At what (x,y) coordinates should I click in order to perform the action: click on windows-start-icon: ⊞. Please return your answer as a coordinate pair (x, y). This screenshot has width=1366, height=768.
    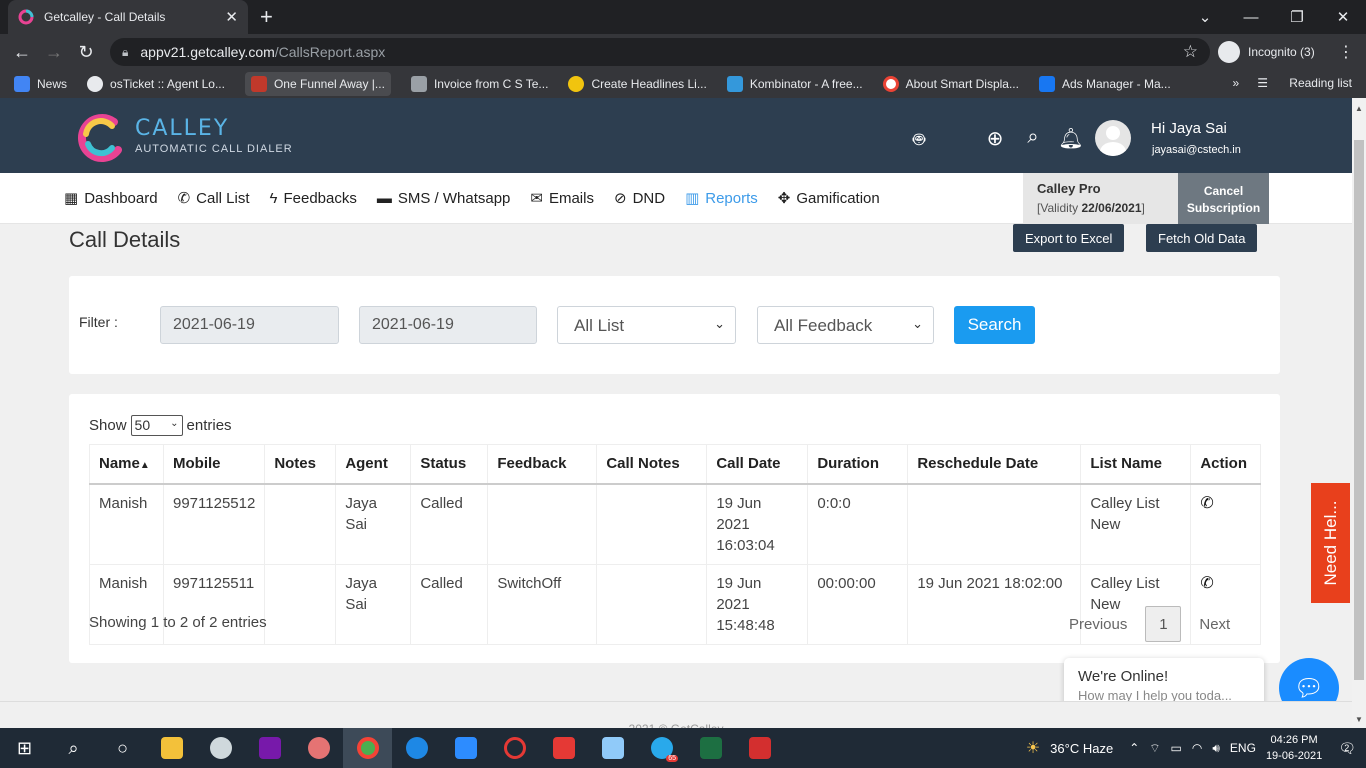
    Looking at the image, I should click on (24, 748).